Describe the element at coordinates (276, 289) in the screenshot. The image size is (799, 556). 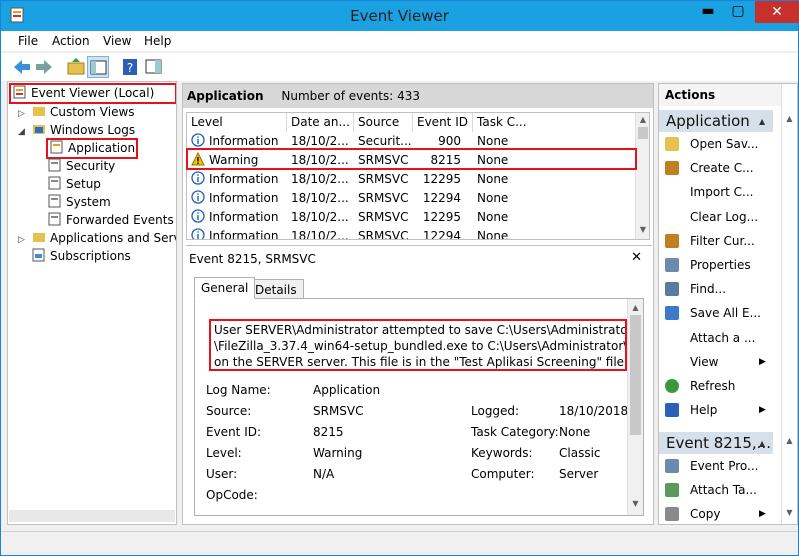
I see `tab-details: Details` at that location.